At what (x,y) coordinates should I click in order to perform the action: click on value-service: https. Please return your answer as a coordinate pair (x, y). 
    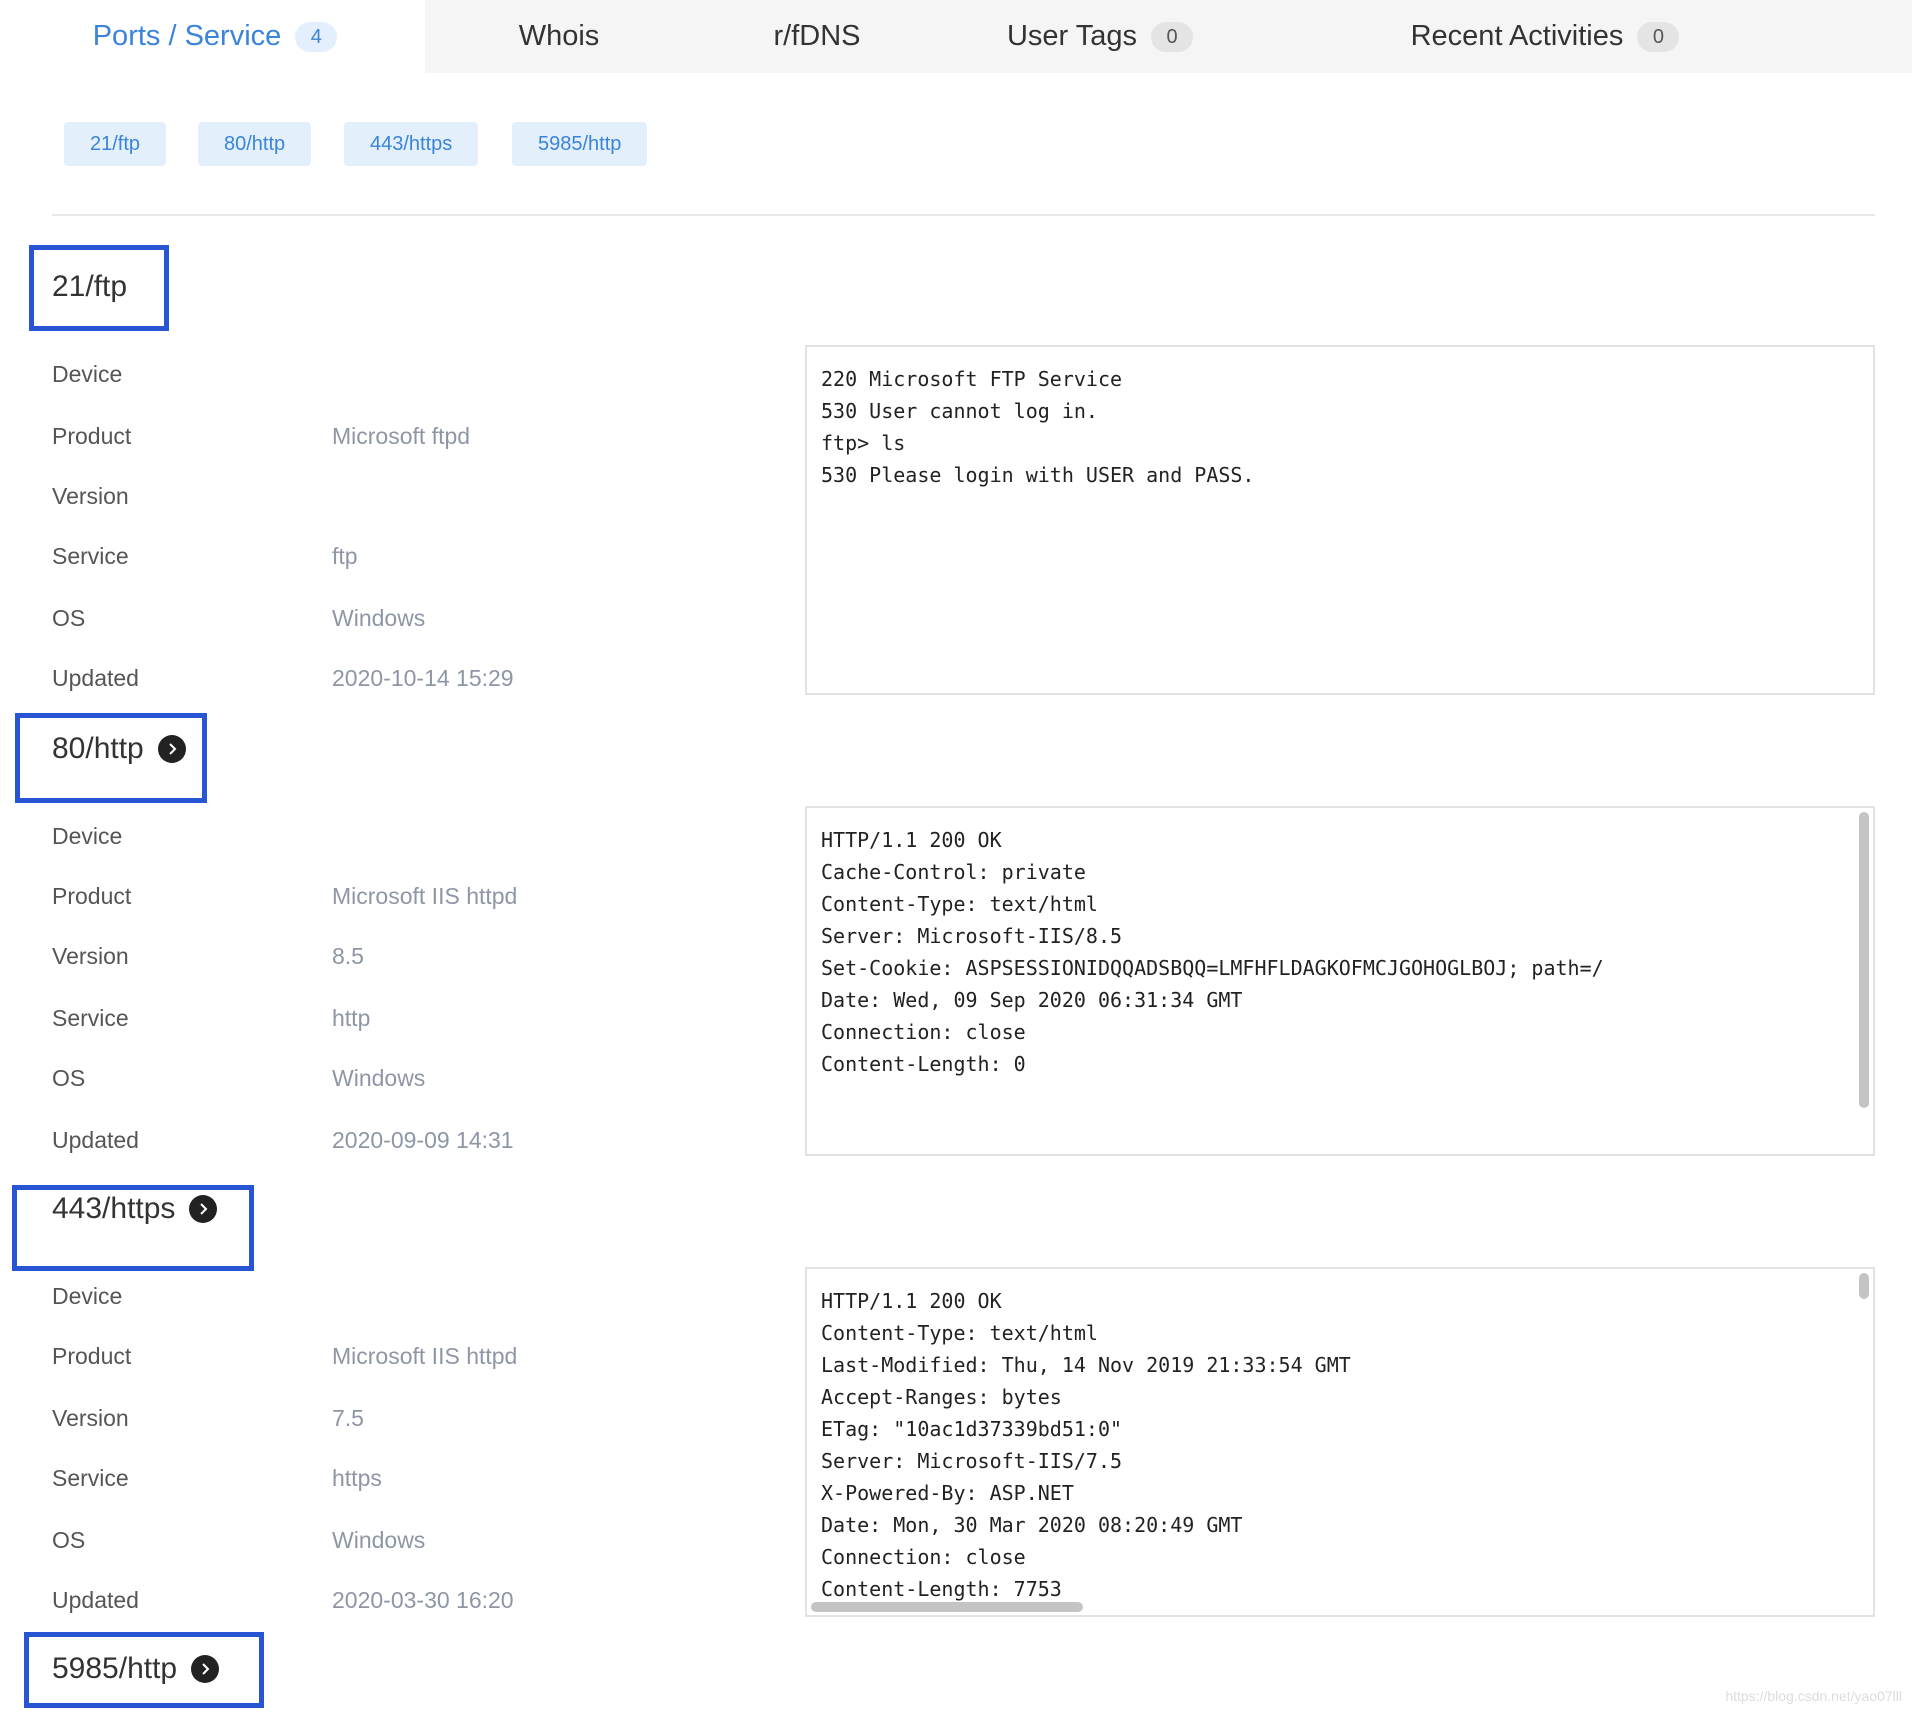
    Looking at the image, I should click on (357, 1478).